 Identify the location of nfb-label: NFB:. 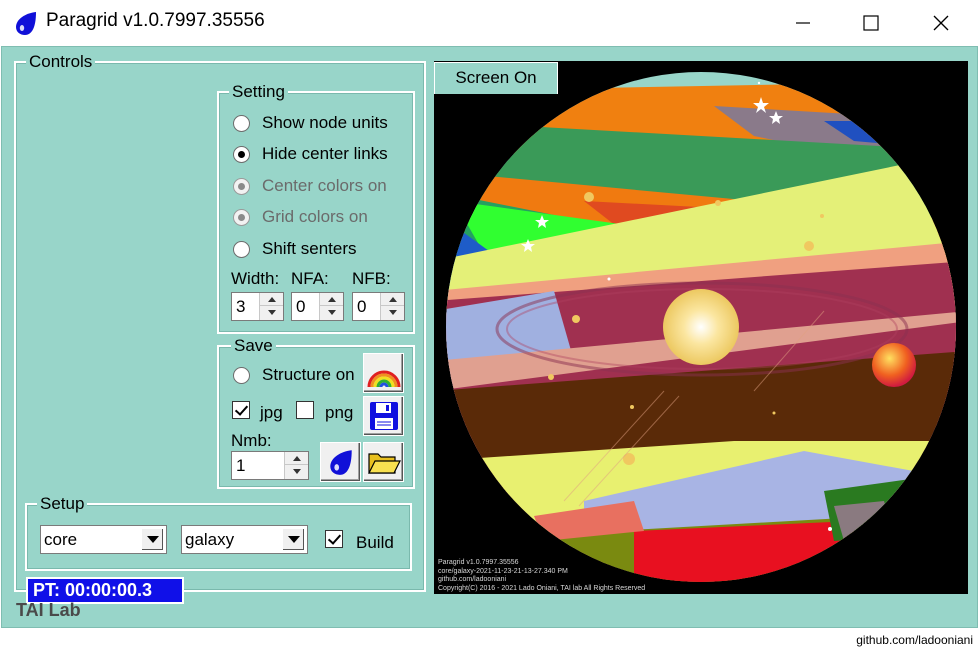
(371, 278).